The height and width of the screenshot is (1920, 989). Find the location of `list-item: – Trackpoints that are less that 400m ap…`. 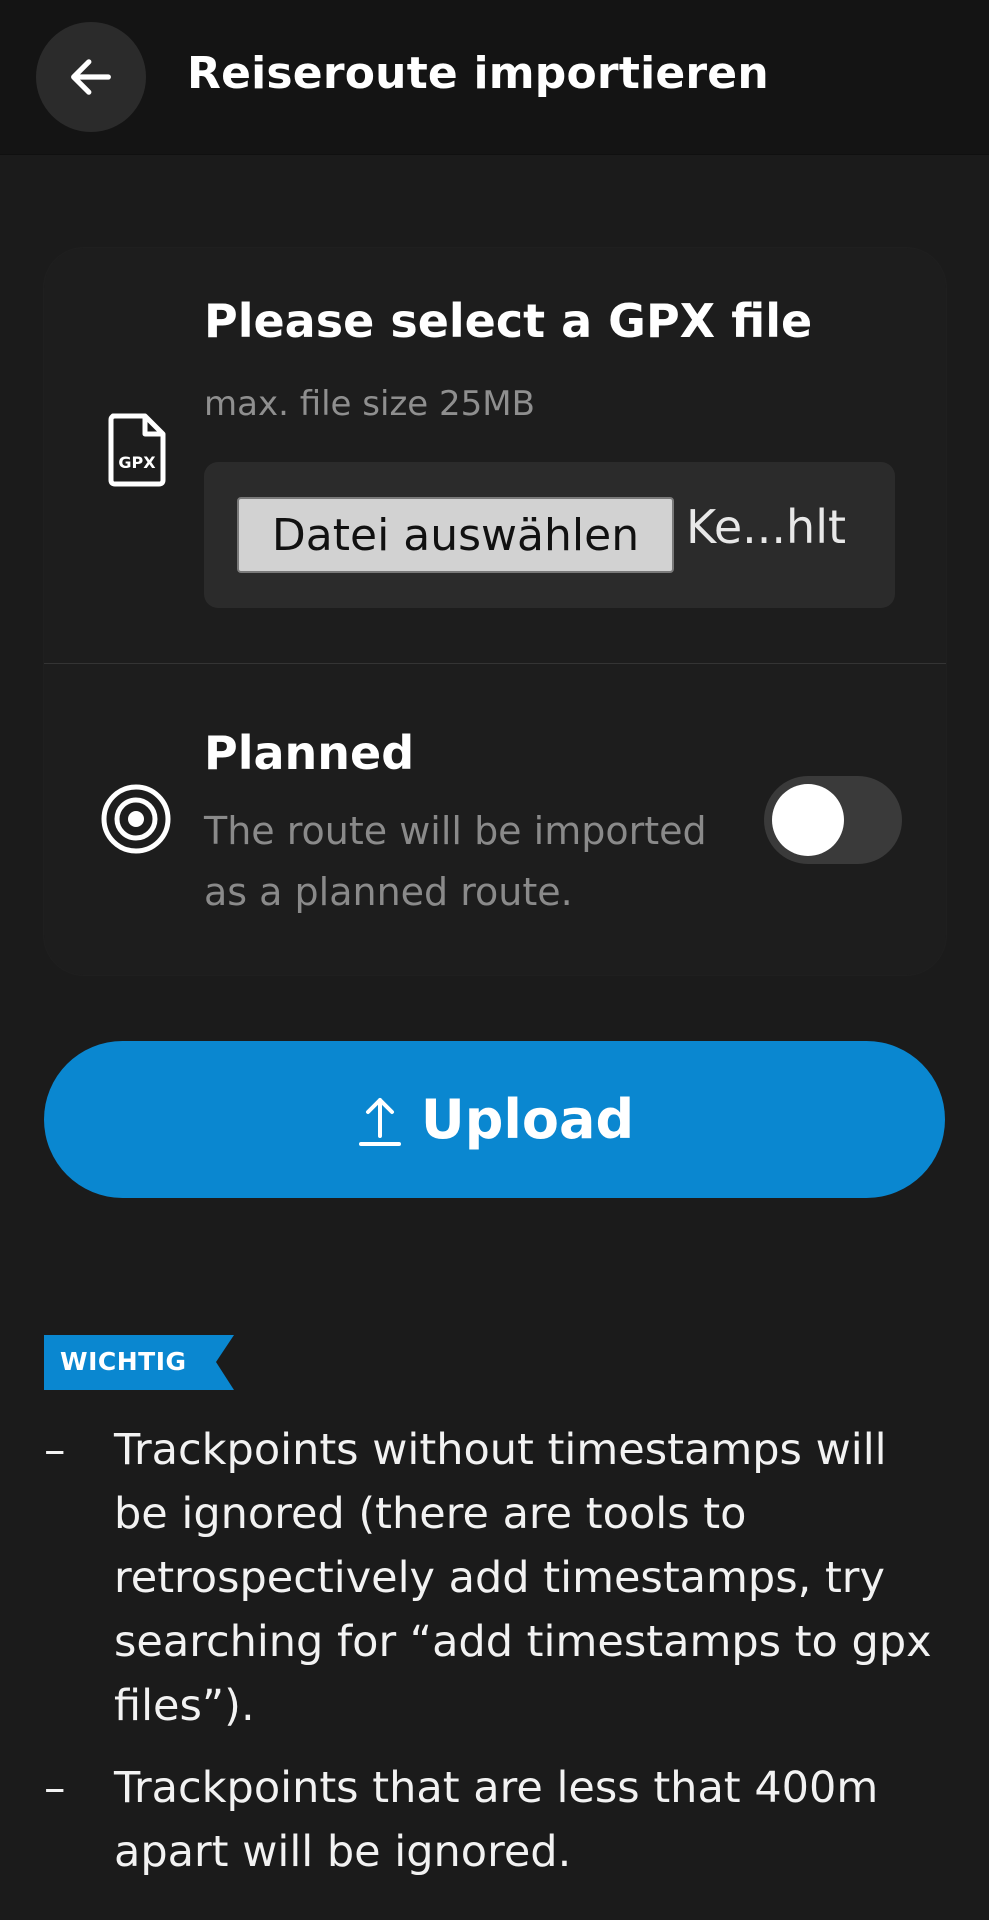

list-item: – Trackpoints that are less that 400m ap… is located at coordinates (494, 1820).